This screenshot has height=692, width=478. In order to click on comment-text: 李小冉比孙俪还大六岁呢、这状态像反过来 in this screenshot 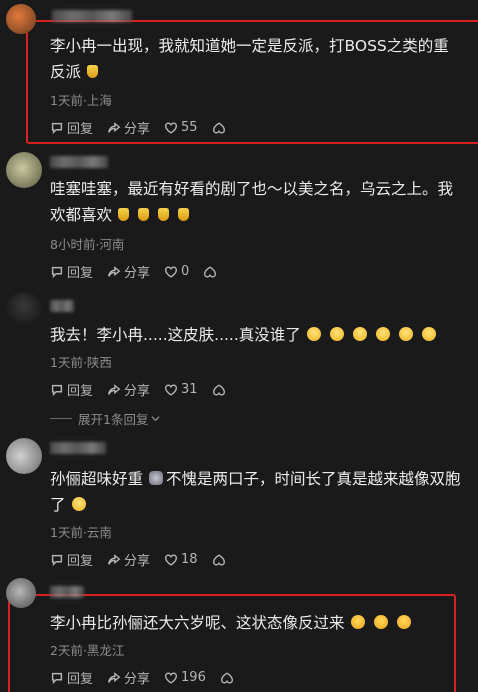, I will do `click(264, 623)`.